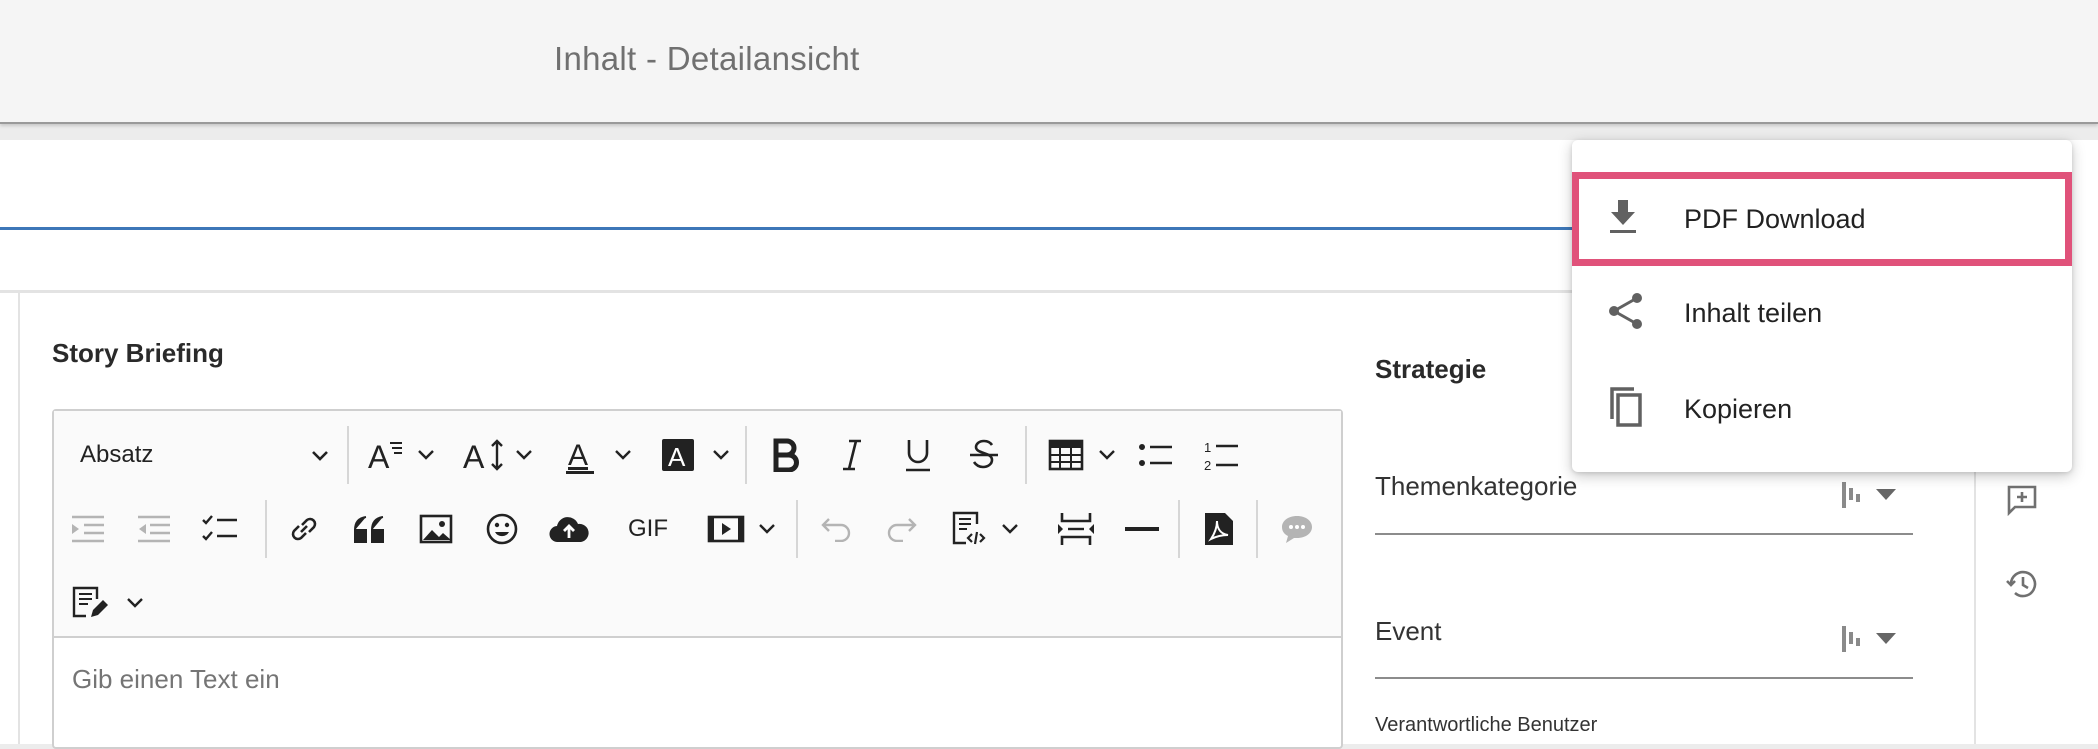 This screenshot has height=749, width=2098. Describe the element at coordinates (1623, 219) in the screenshot. I see `download-icon` at that location.